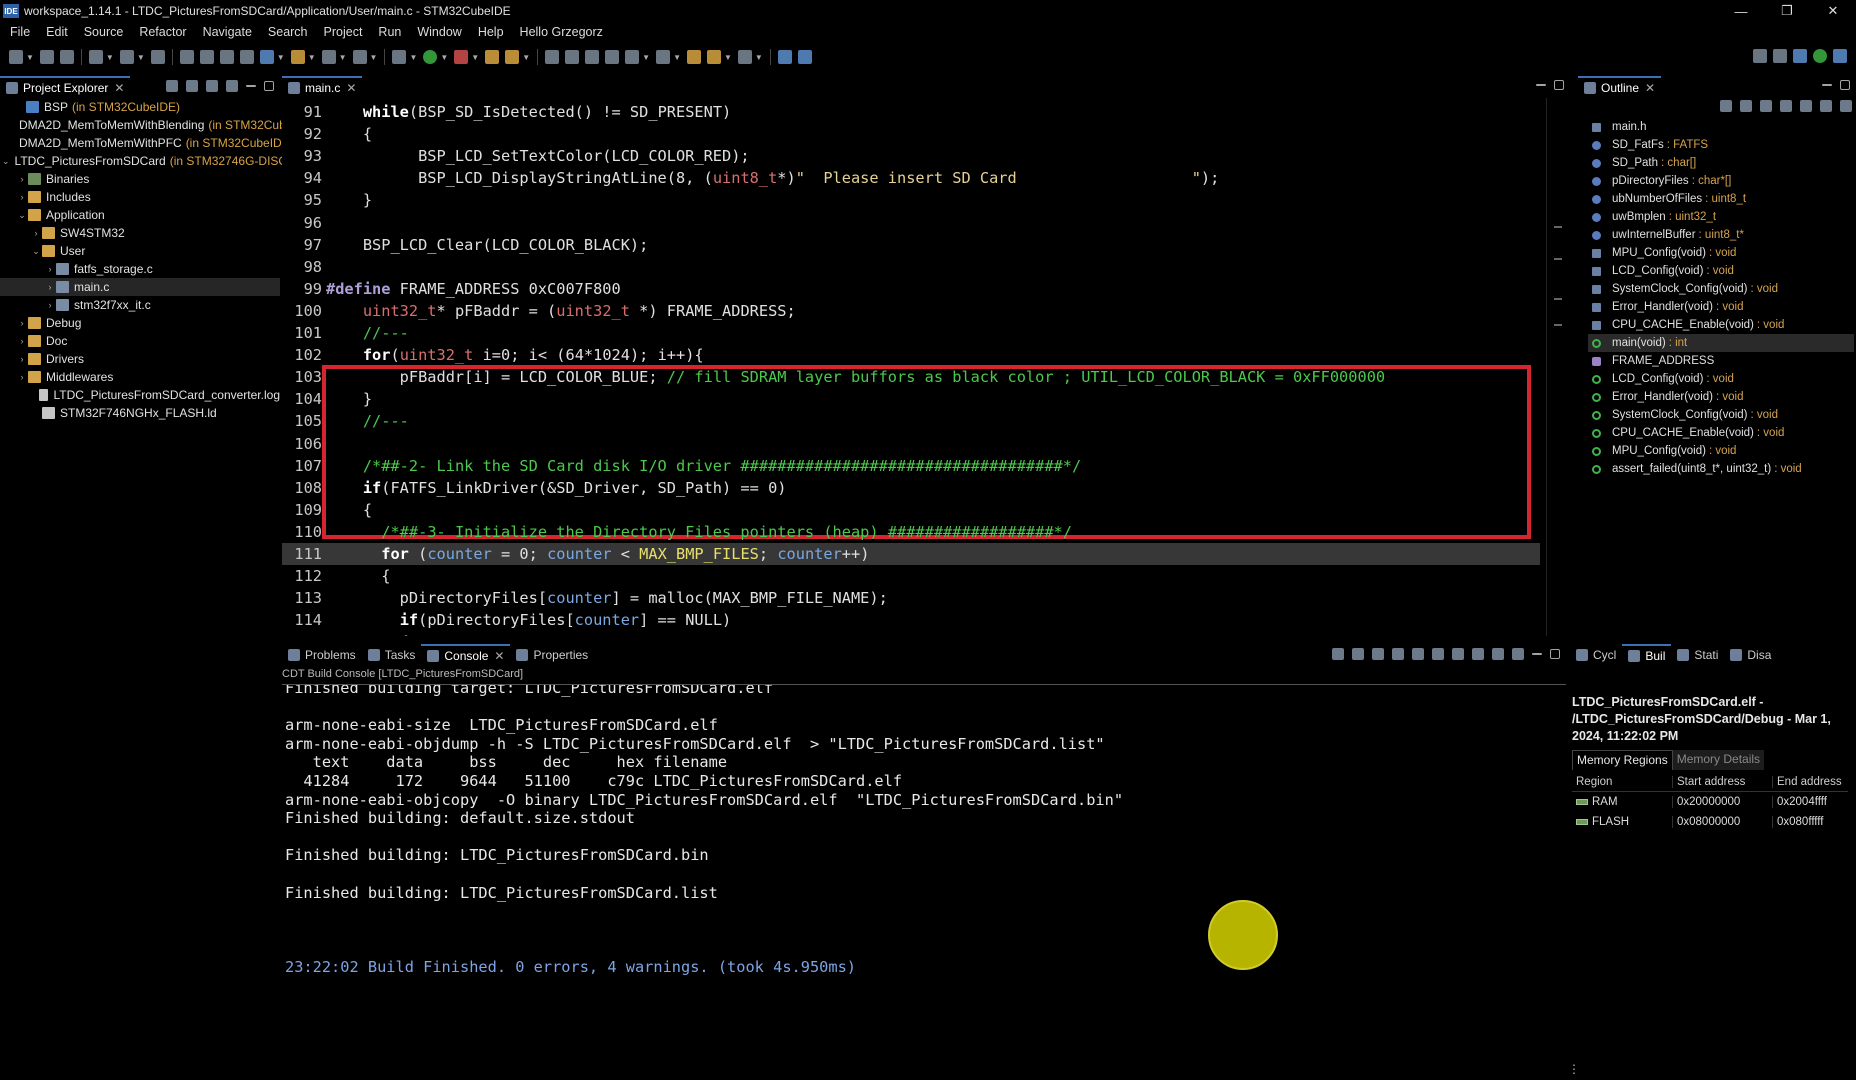 The width and height of the screenshot is (1856, 1080). Describe the element at coordinates (1358, 654) in the screenshot. I see `next-error-icon` at that location.